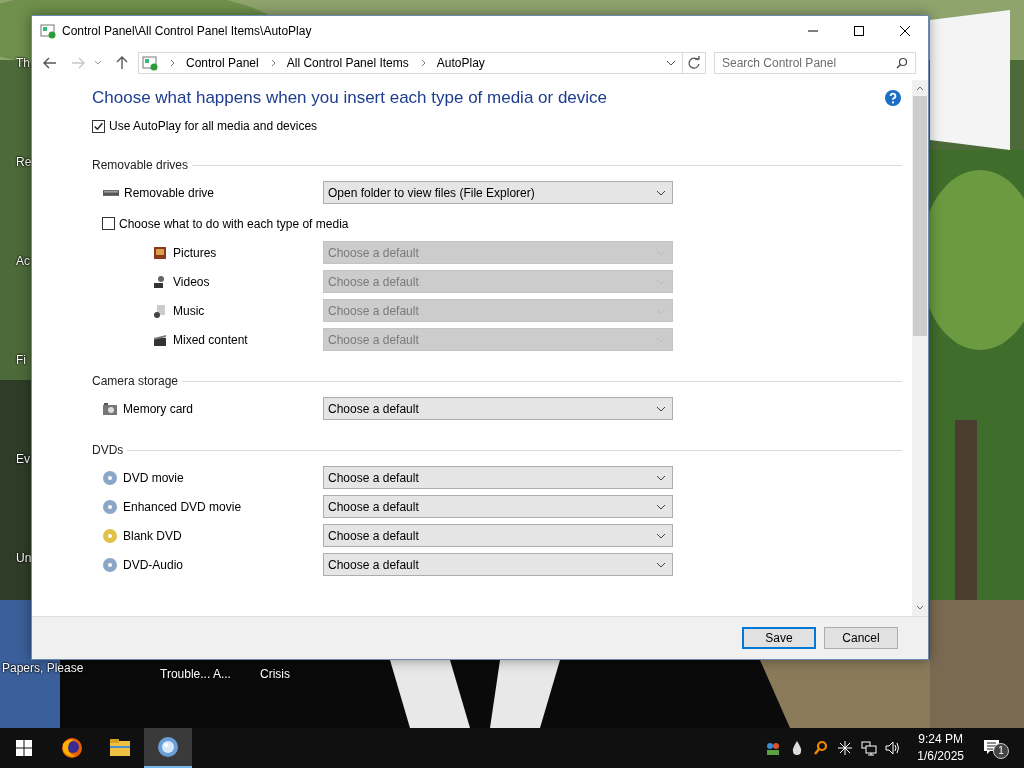 The width and height of the screenshot is (1024, 768). Describe the element at coordinates (24, 748) in the screenshot. I see `windows-logo-icon` at that location.